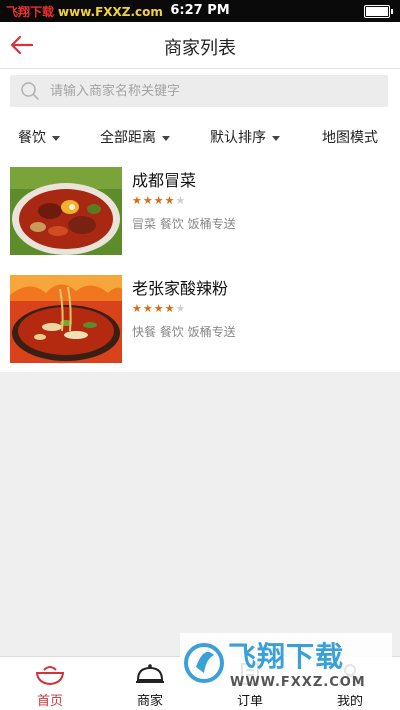  I want to click on status-time: 6:27 PM, so click(200, 10).